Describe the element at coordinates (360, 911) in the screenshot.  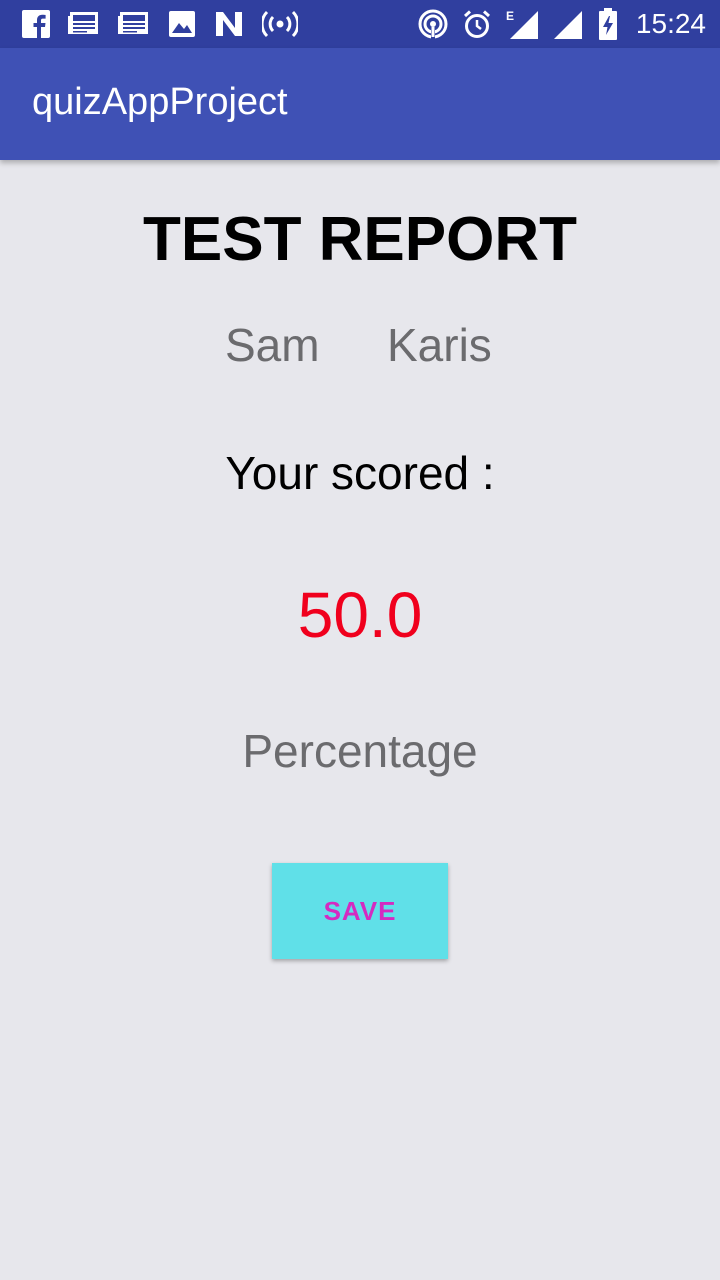
I see `save-button: SAVE` at that location.